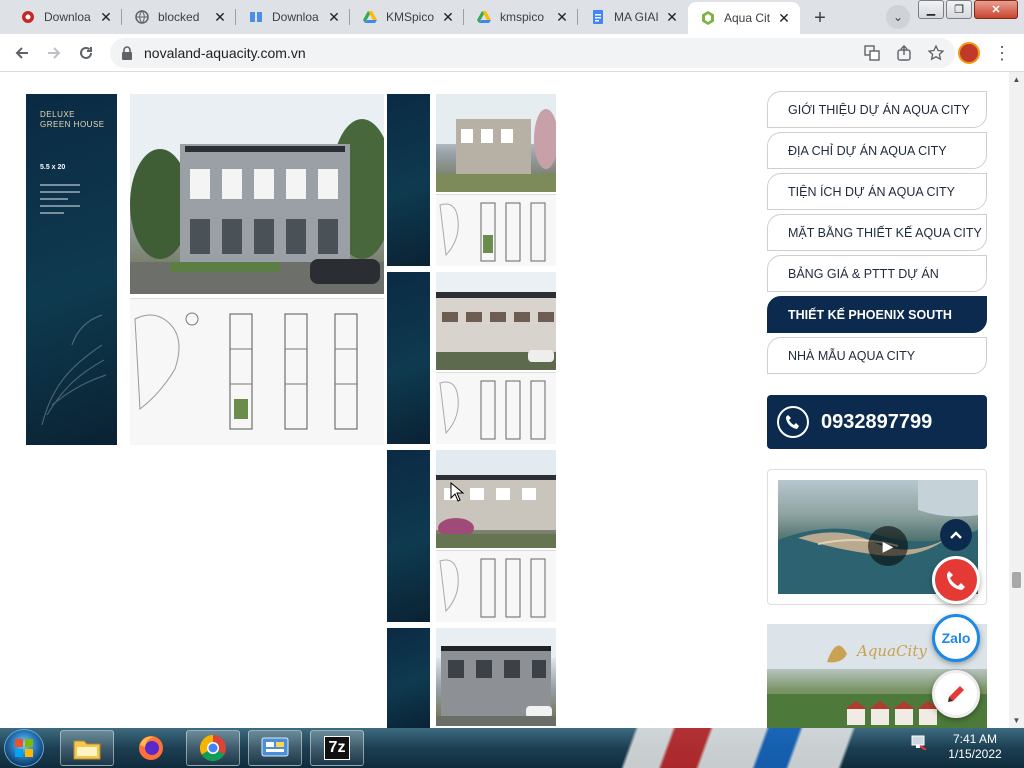 The width and height of the screenshot is (1024, 768). I want to click on share-icon, so click(904, 53).